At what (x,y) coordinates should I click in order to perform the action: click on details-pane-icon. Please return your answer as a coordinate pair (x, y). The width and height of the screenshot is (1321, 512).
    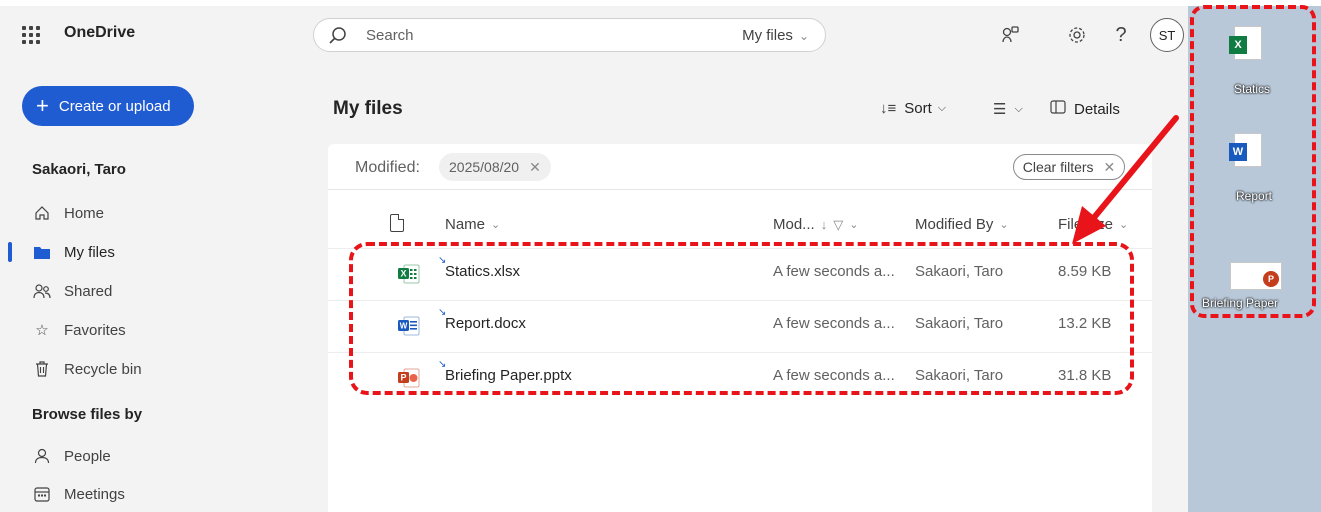
    Looking at the image, I should click on (1058, 109).